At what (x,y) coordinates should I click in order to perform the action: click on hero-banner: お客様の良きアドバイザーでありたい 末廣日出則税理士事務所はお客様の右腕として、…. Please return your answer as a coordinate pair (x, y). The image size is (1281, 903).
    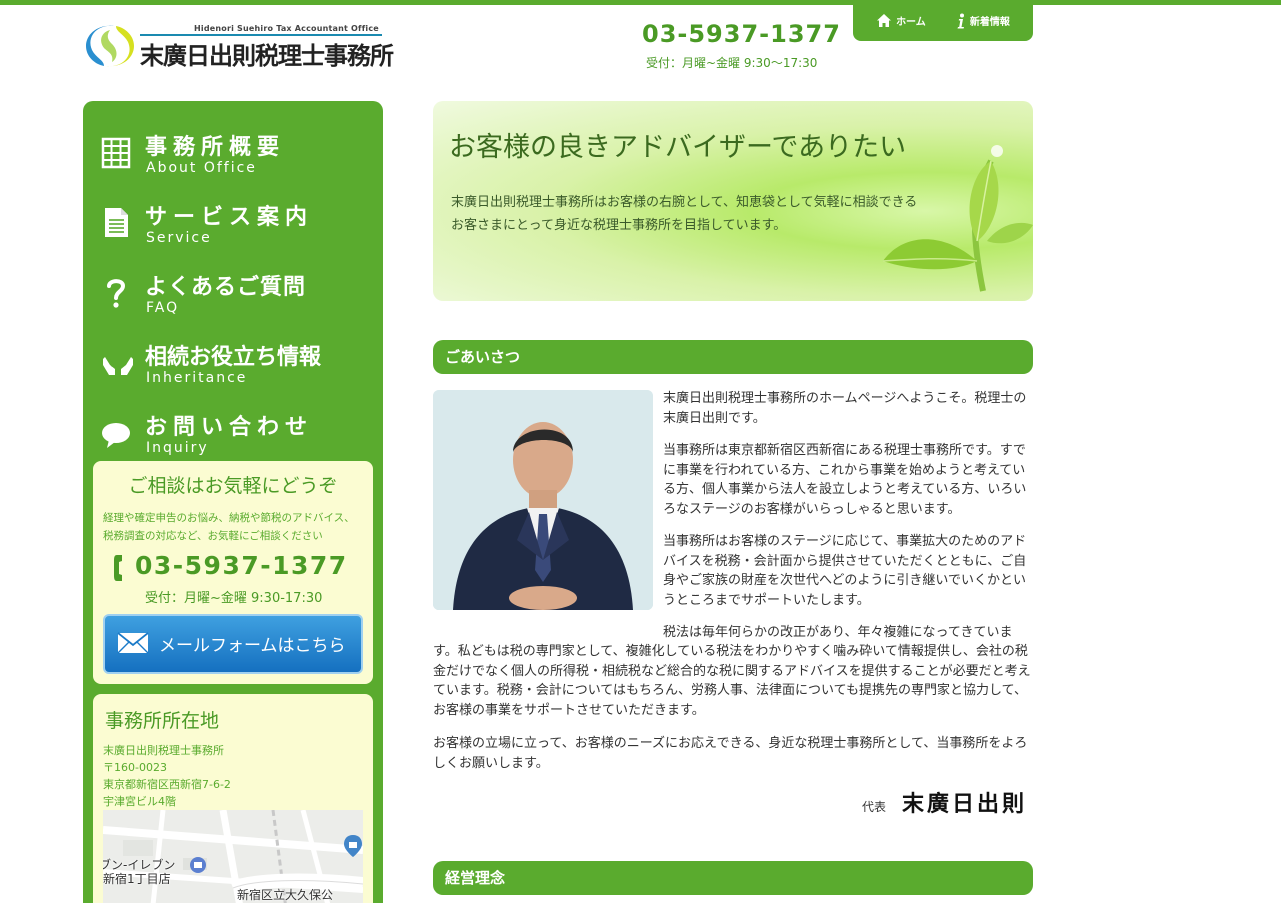
    Looking at the image, I should click on (733, 201).